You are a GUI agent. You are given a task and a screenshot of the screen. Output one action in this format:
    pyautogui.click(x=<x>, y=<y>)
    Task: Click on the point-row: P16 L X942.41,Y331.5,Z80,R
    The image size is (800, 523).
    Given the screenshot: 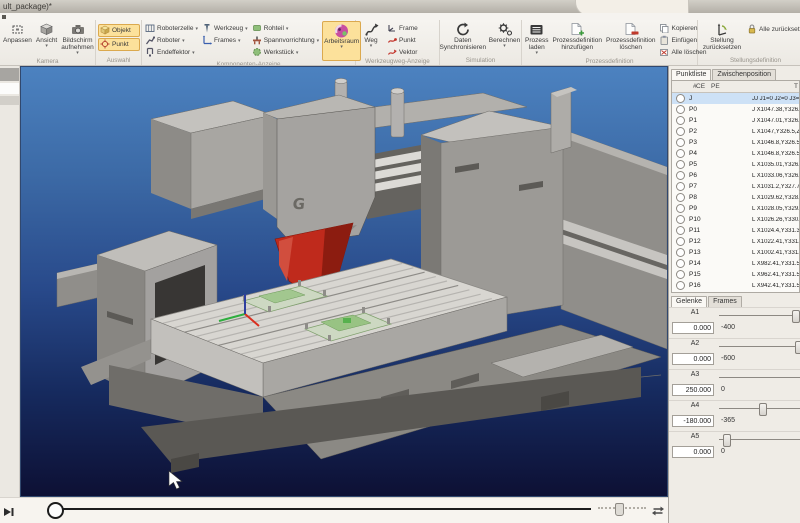 What is the action you would take?
    pyautogui.click(x=735, y=285)
    